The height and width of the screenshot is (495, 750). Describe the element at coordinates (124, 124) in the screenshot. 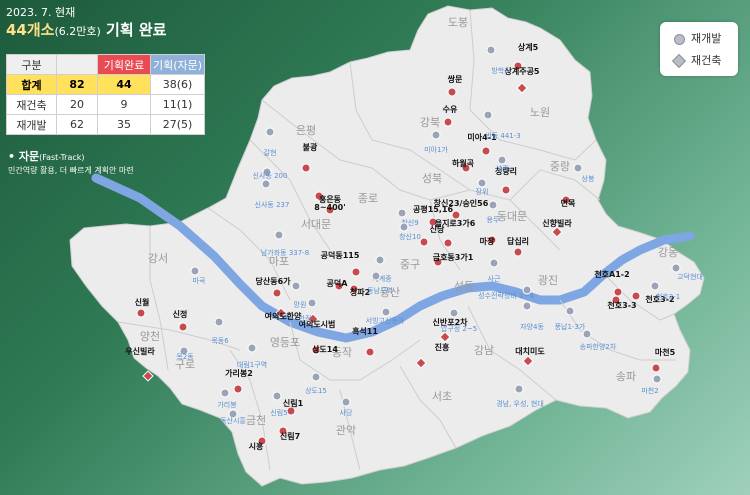

I see `stats-cell-done: 35` at that location.